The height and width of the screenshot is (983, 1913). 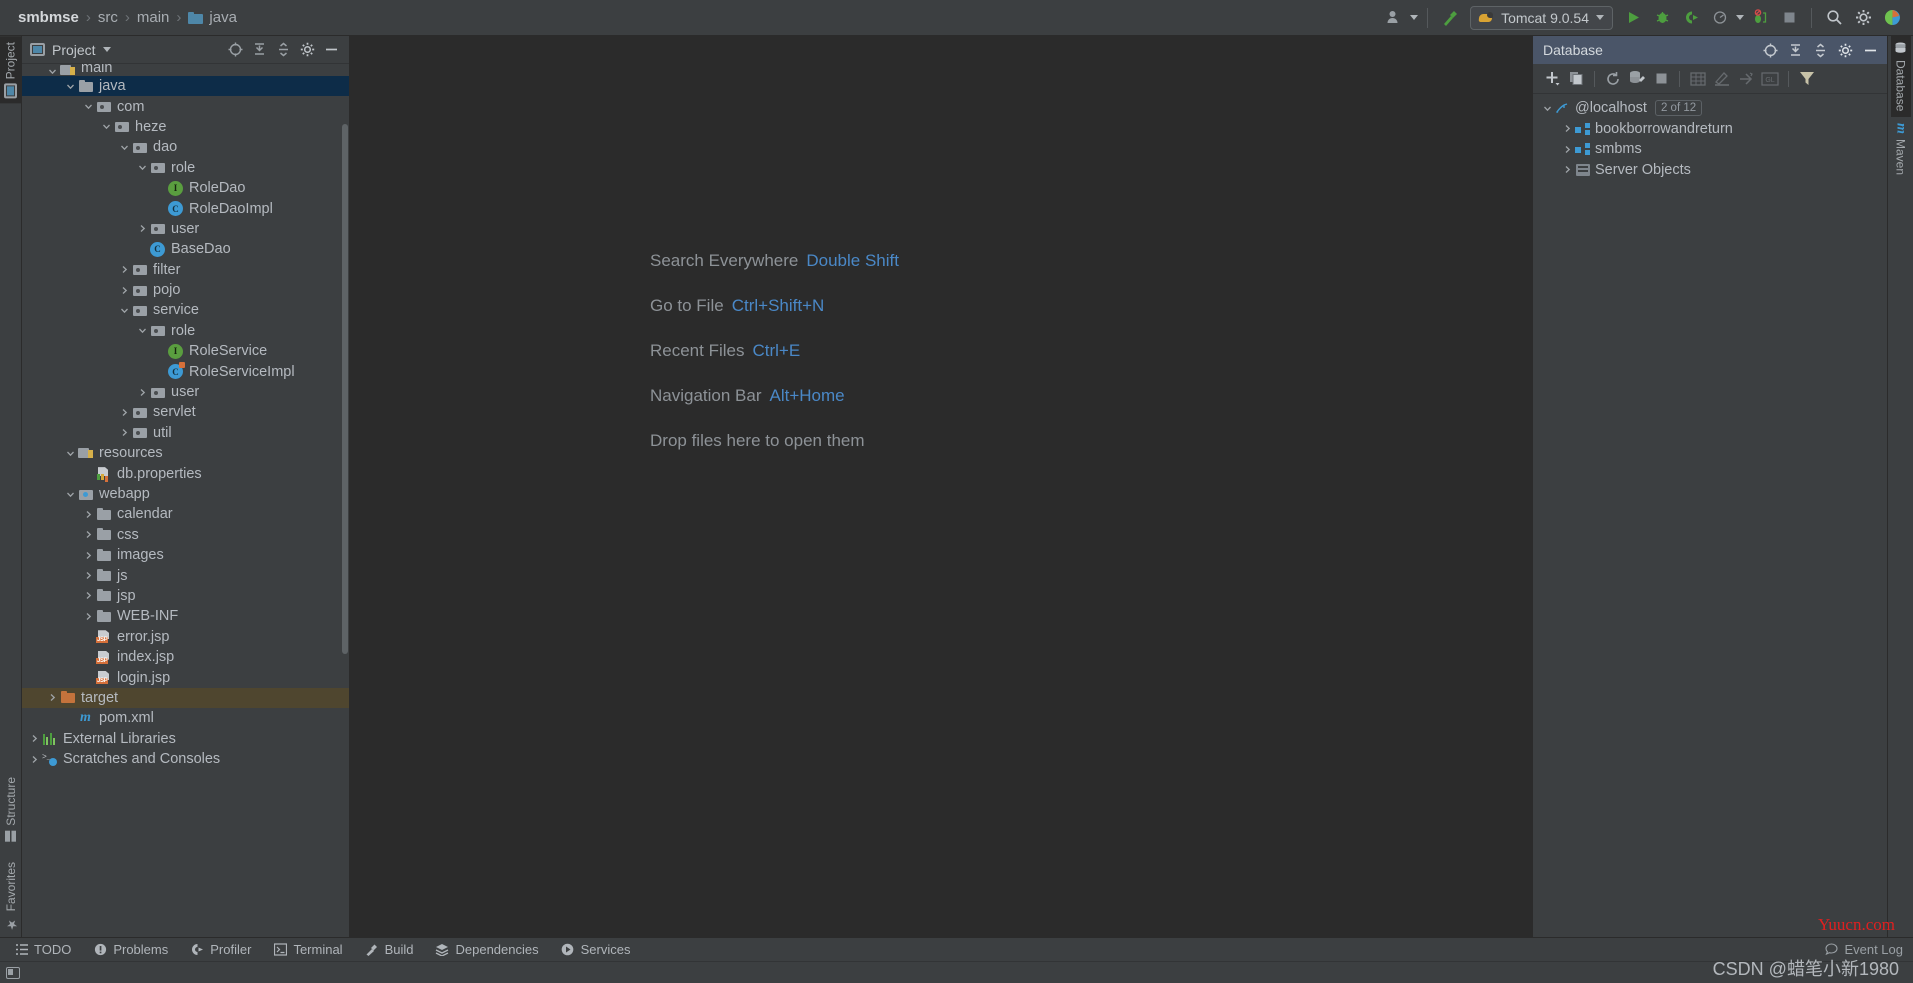 What do you see at coordinates (10, 70) in the screenshot?
I see `sidebar-item-project: Project` at bounding box center [10, 70].